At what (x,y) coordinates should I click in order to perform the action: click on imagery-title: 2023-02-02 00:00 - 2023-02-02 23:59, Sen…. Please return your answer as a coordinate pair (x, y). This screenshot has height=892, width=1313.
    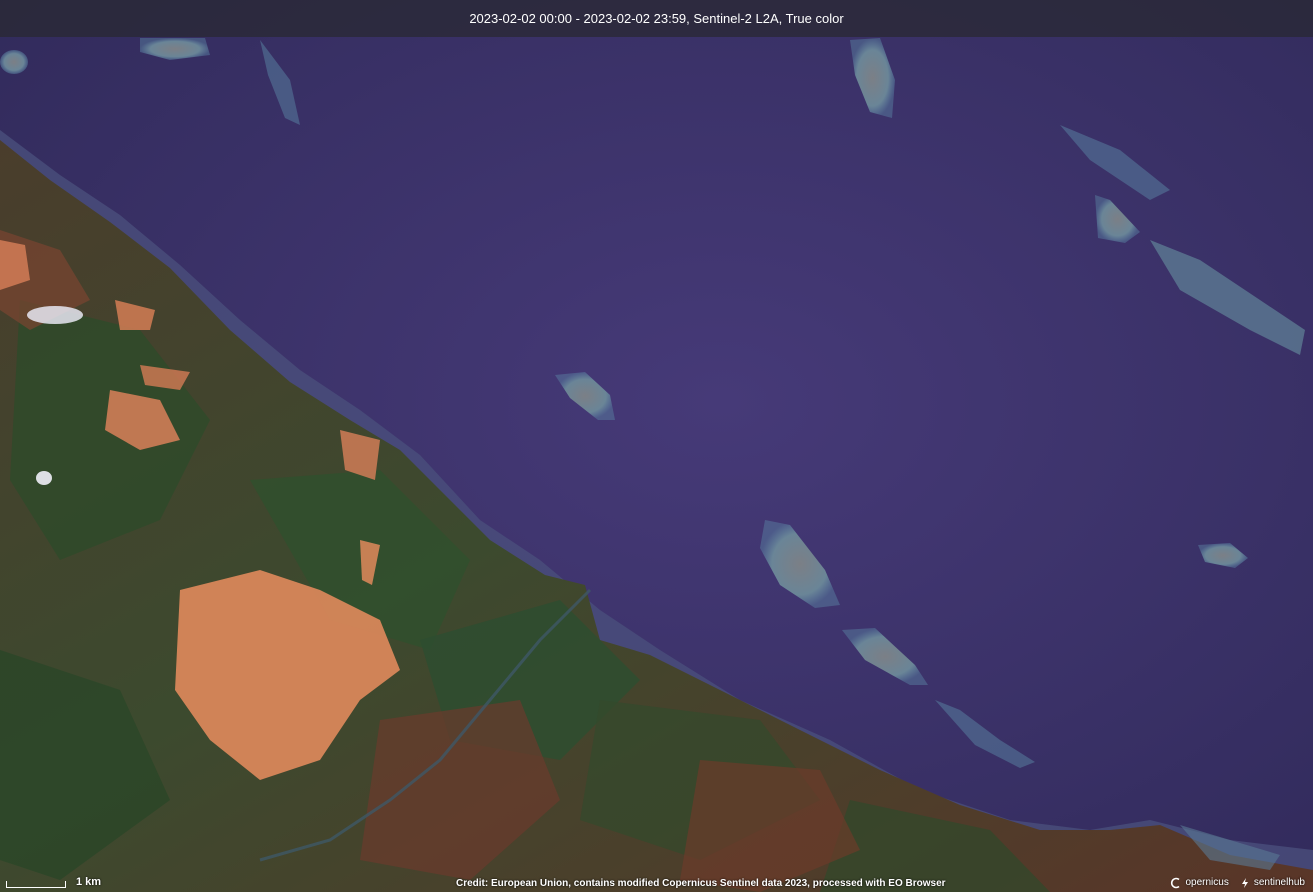
    Looking at the image, I should click on (656, 18).